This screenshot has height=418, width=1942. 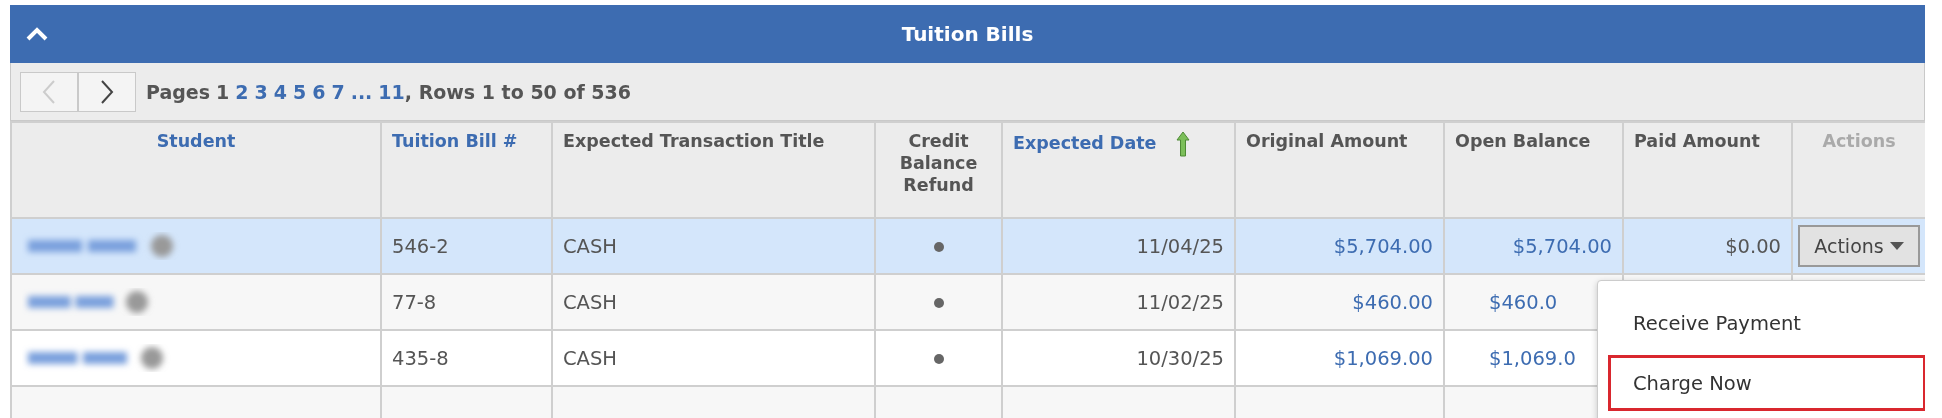 What do you see at coordinates (280, 91) in the screenshot?
I see `page-link: 4` at bounding box center [280, 91].